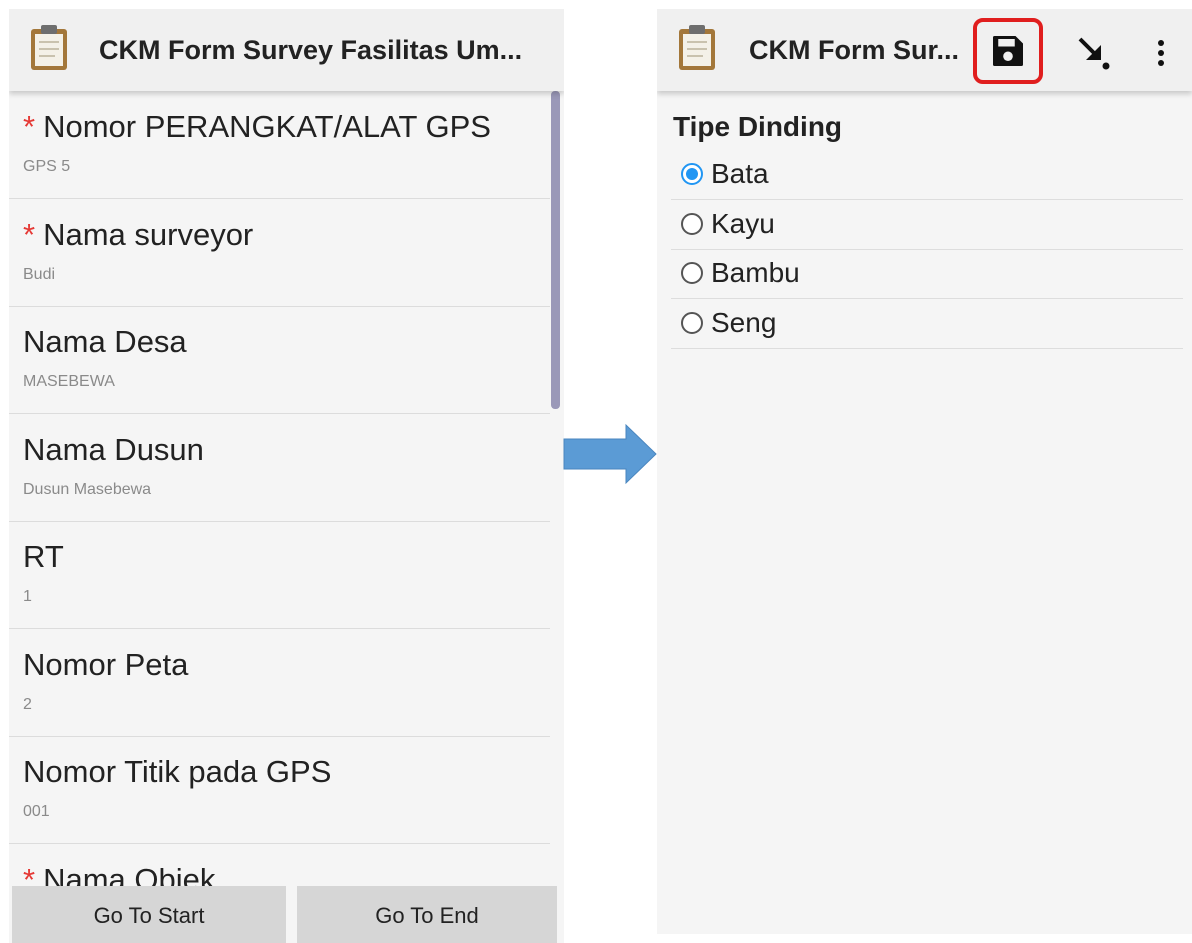  I want to click on list-item: RT 1, so click(279, 575).